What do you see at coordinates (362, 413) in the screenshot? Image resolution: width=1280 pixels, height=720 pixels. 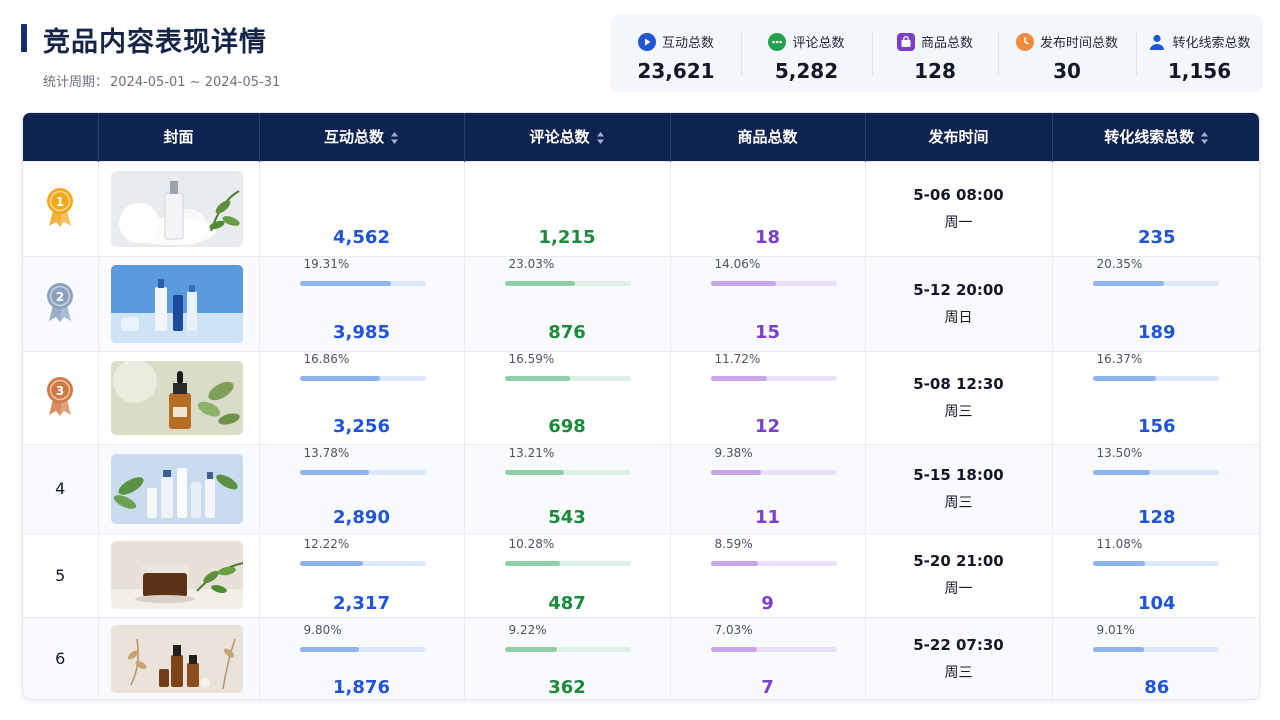 I see `interact-cell: 3,256 13.78%` at bounding box center [362, 413].